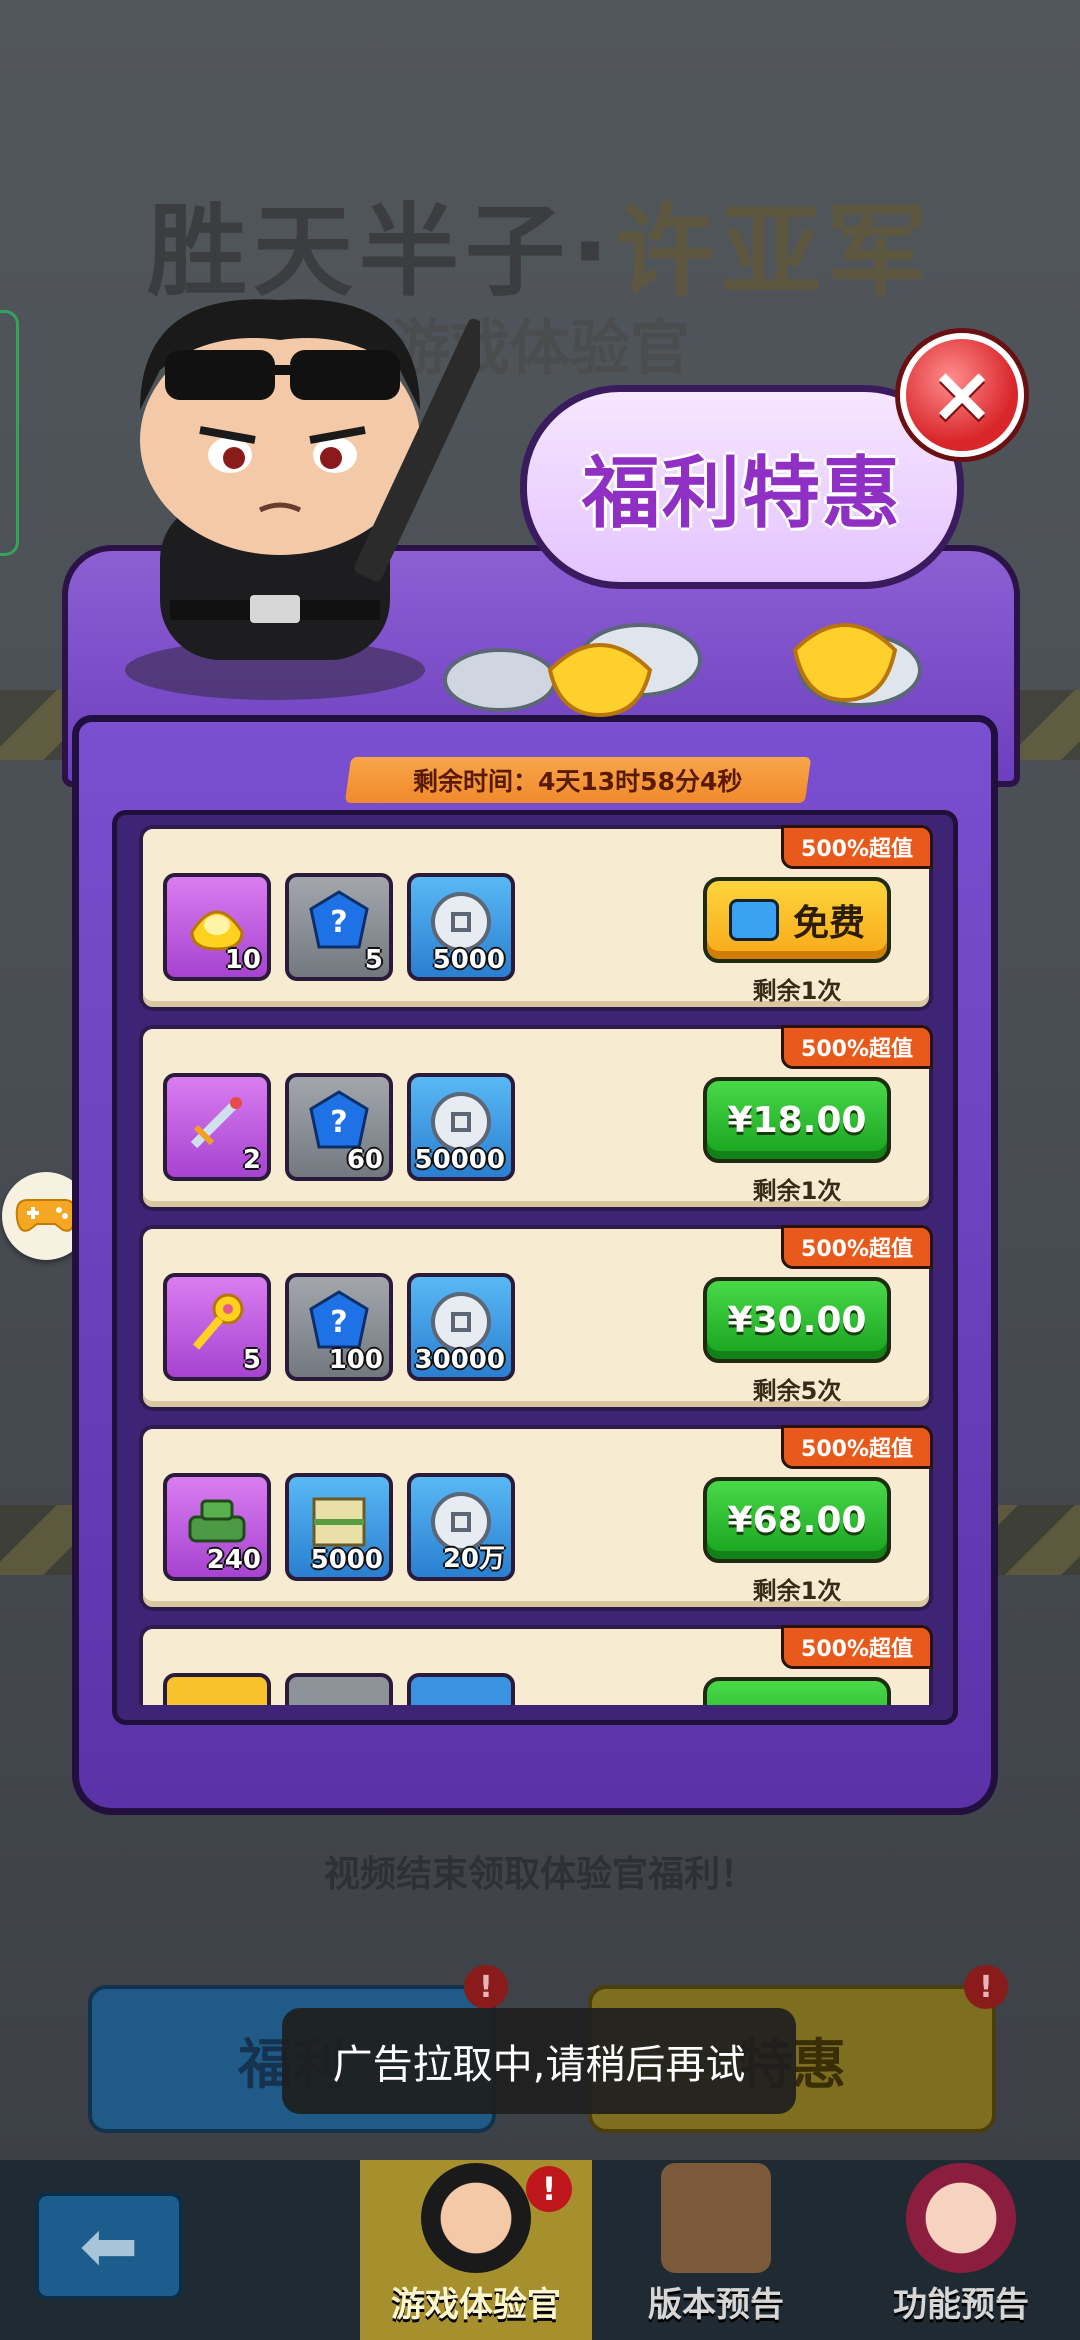  I want to click on character-avatar-icon, so click(476, 2218).